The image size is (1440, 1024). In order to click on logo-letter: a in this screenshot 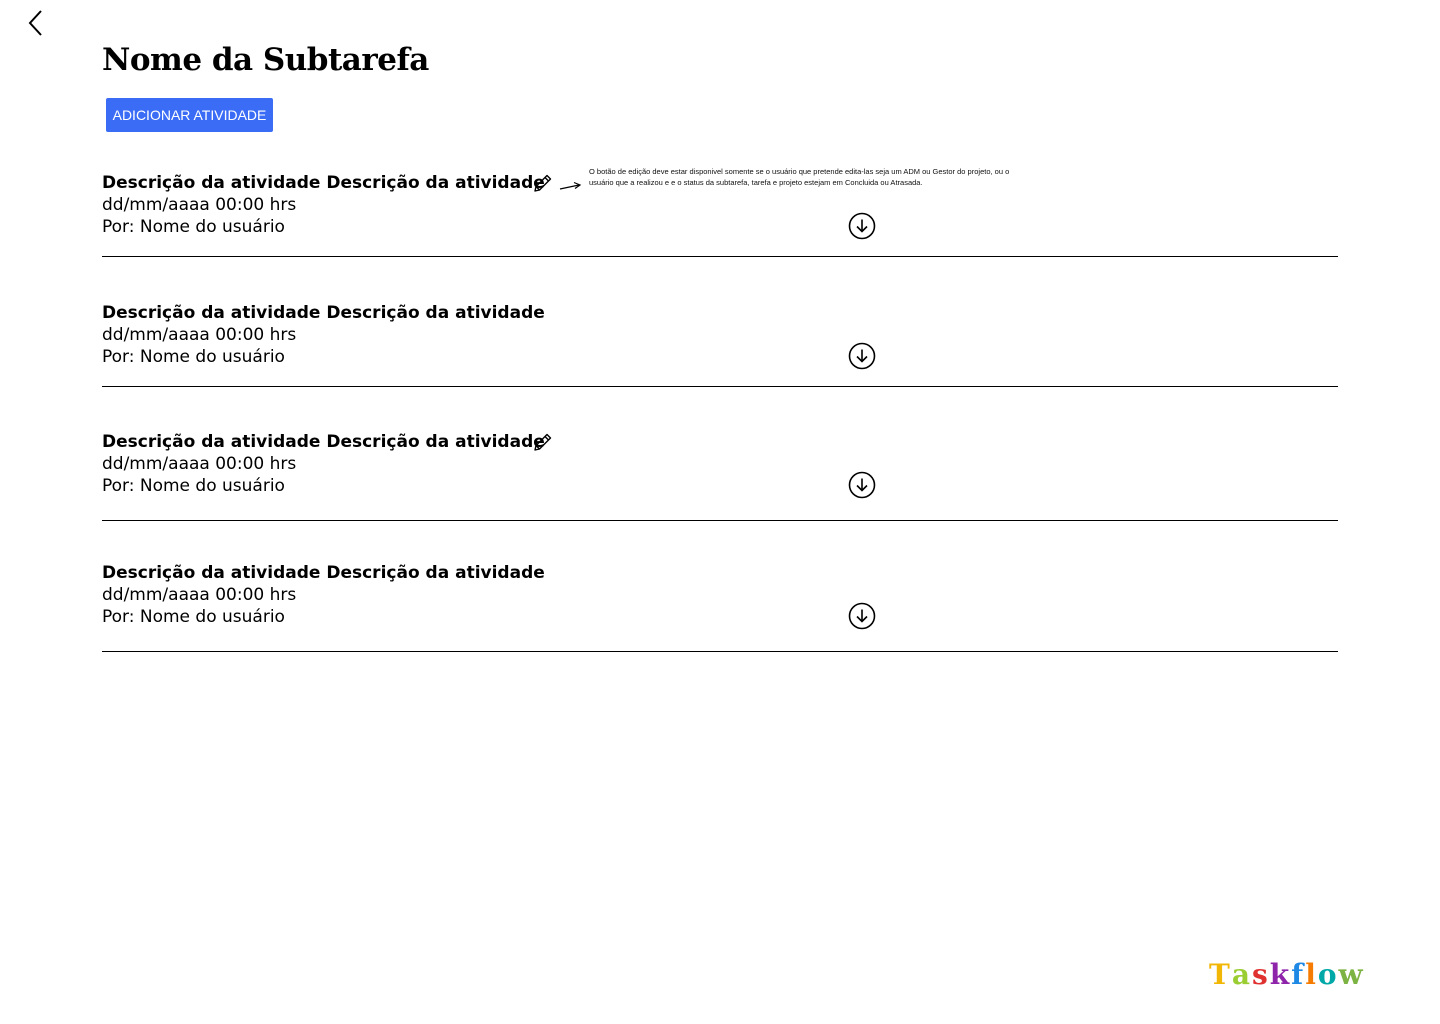, I will do `click(1241, 974)`.